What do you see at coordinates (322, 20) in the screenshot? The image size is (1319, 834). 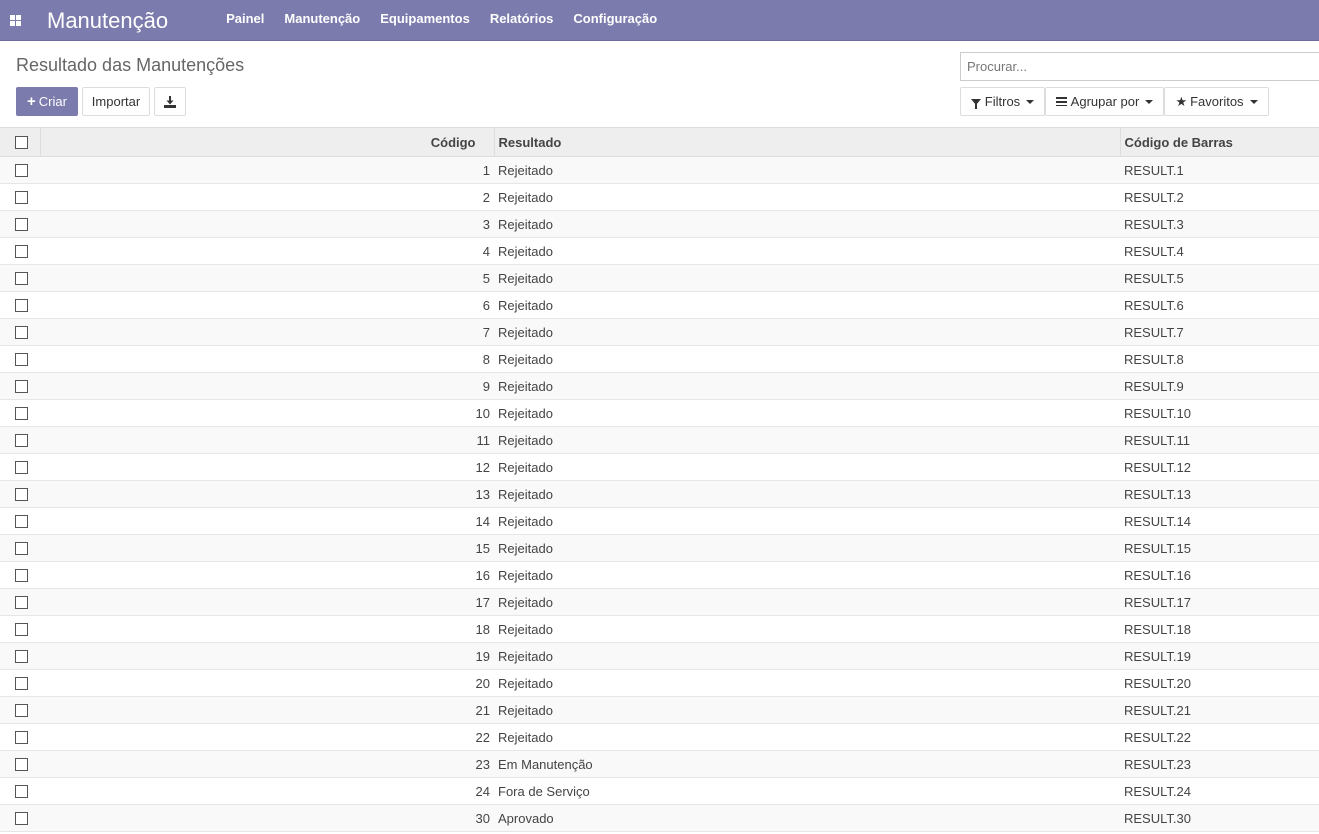 I see `menu-item-manutencao: Manutenção` at bounding box center [322, 20].